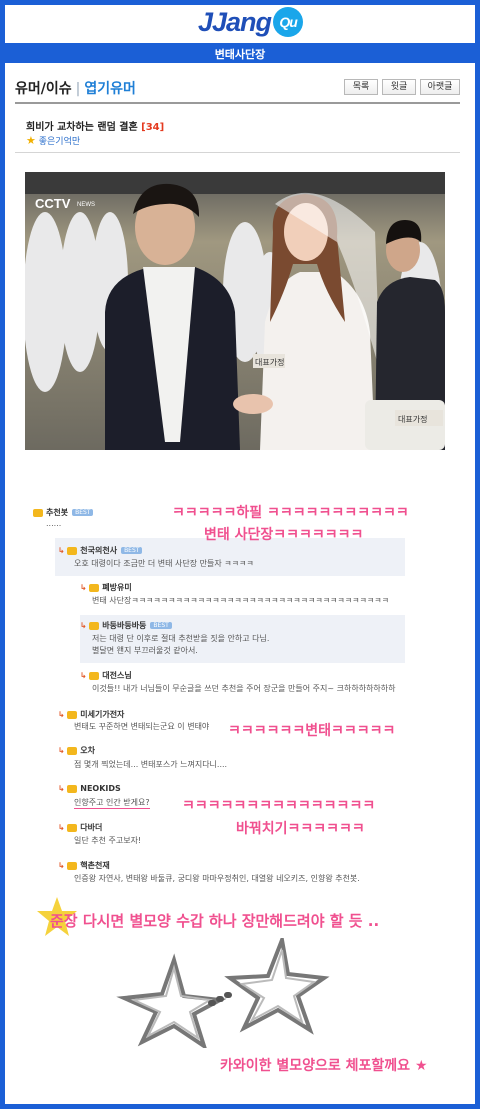 The image size is (480, 1109). I want to click on post-title-text: 희비가 교차하는 랜덤 결혼, so click(82, 127).